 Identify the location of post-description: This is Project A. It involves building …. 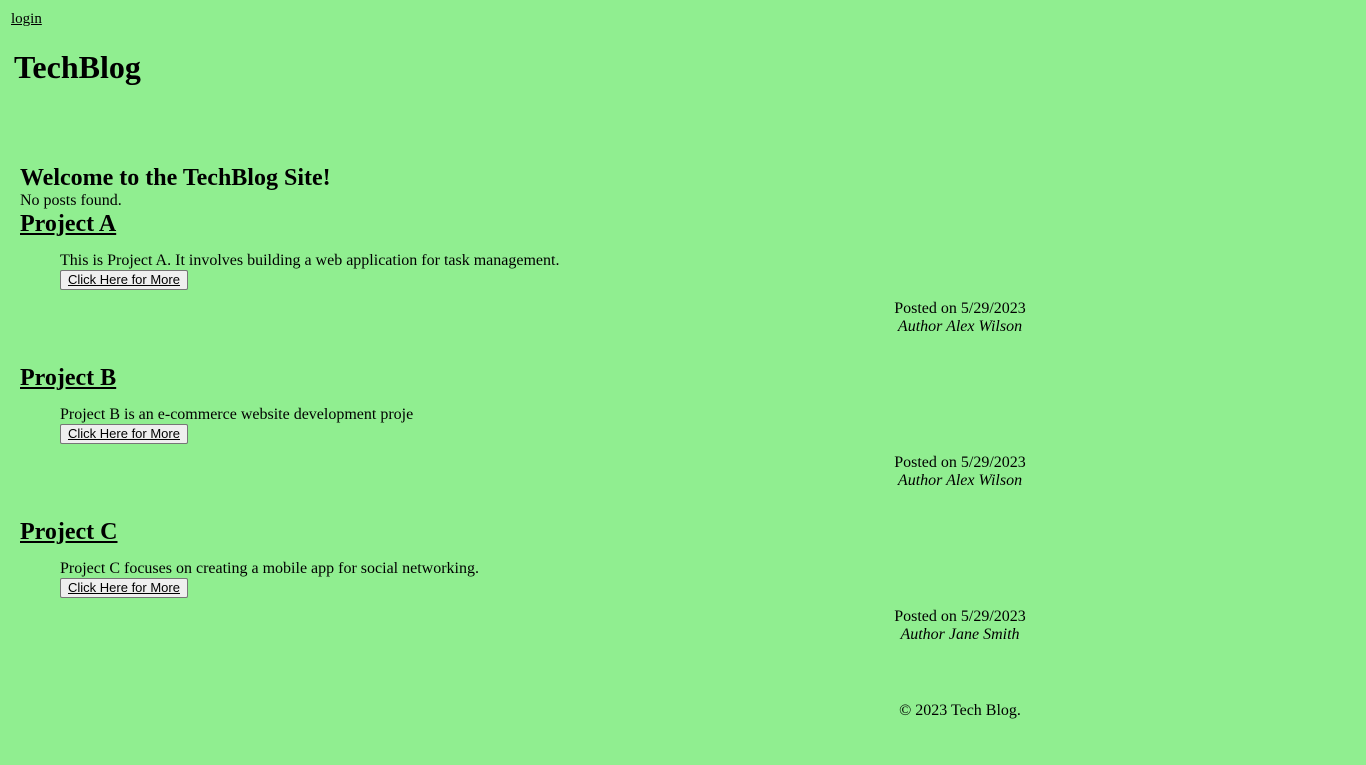
(310, 260).